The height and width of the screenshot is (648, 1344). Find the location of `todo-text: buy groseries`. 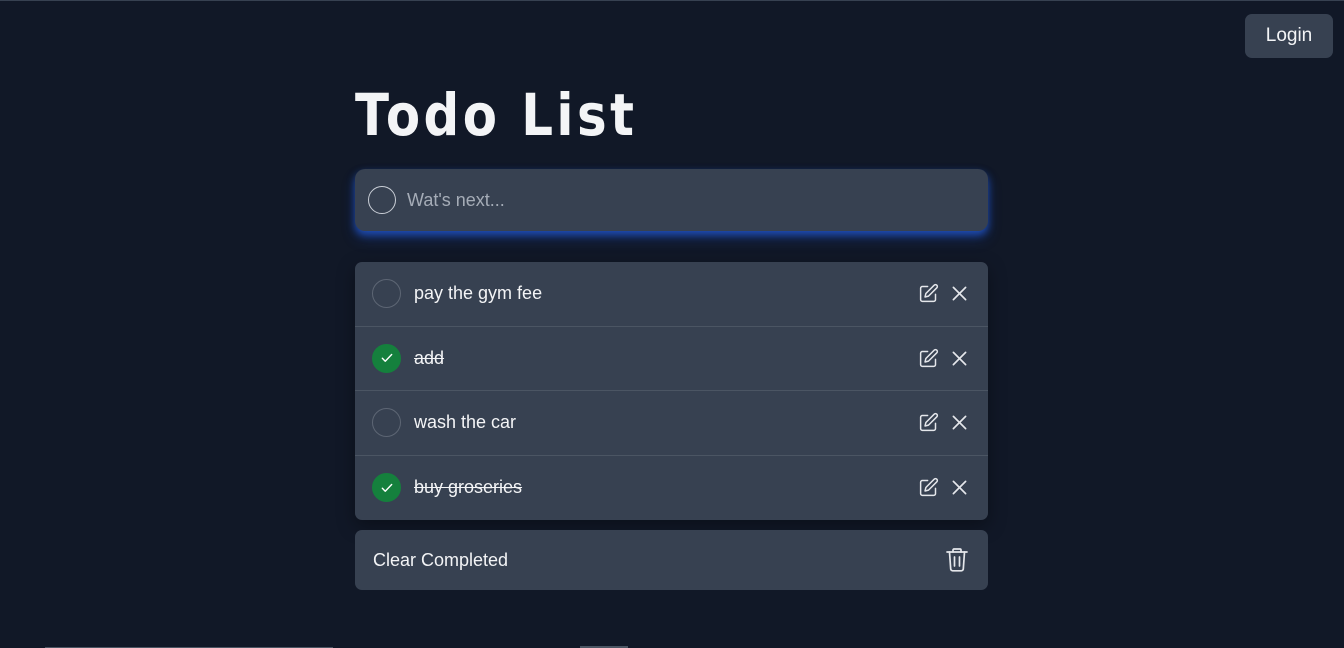

todo-text: buy groseries is located at coordinates (468, 487).